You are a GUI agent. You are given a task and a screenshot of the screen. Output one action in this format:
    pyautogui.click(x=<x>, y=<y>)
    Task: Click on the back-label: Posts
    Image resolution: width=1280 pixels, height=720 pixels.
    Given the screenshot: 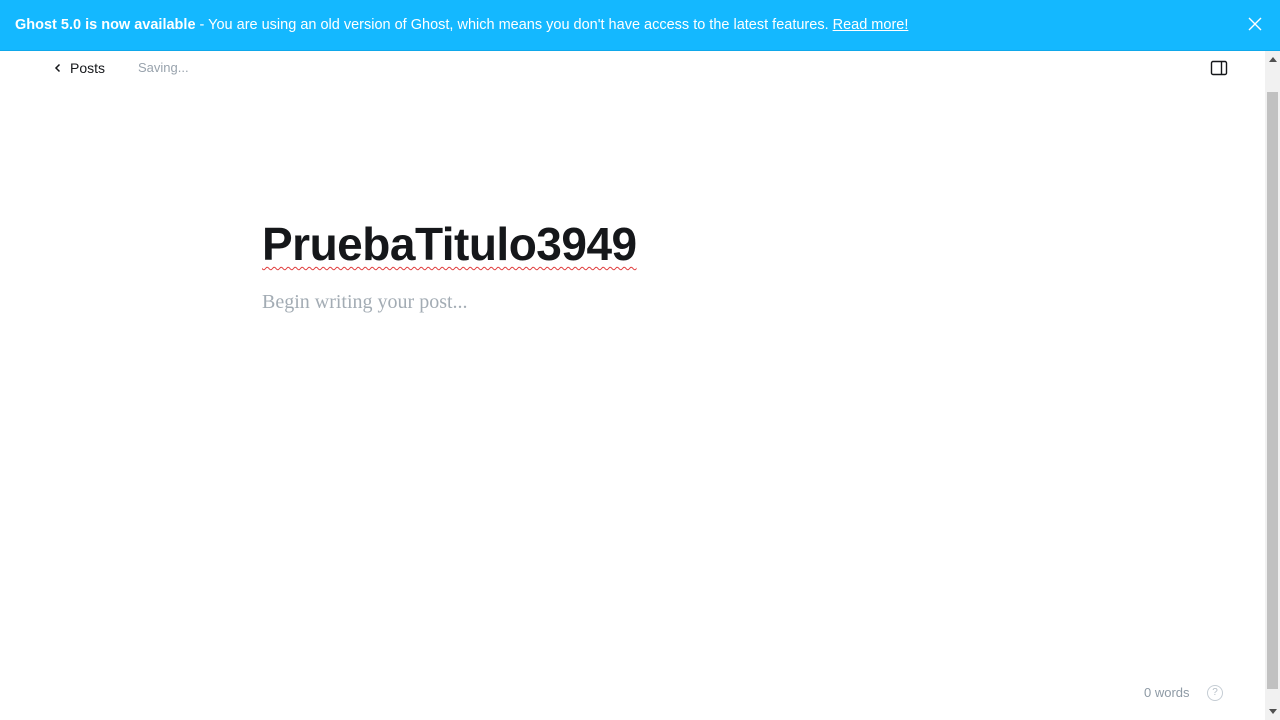 What is the action you would take?
    pyautogui.click(x=88, y=68)
    